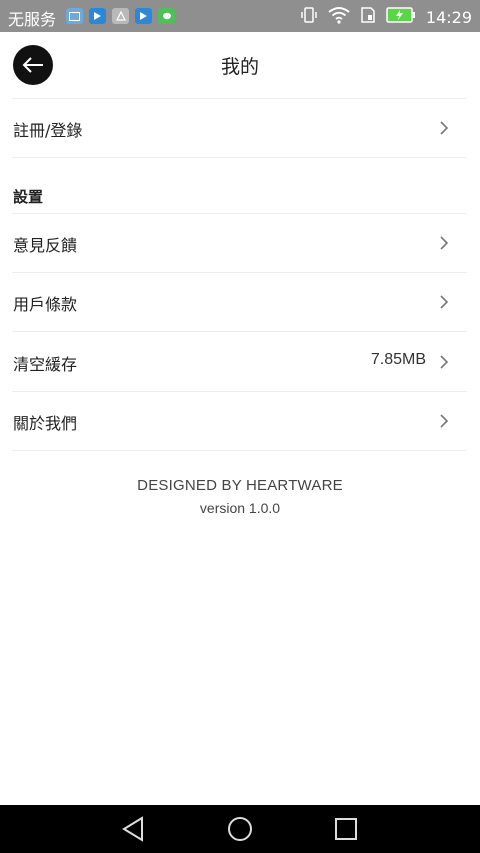 This screenshot has width=480, height=853. I want to click on feedback-label: 意見反饋, so click(45, 245).